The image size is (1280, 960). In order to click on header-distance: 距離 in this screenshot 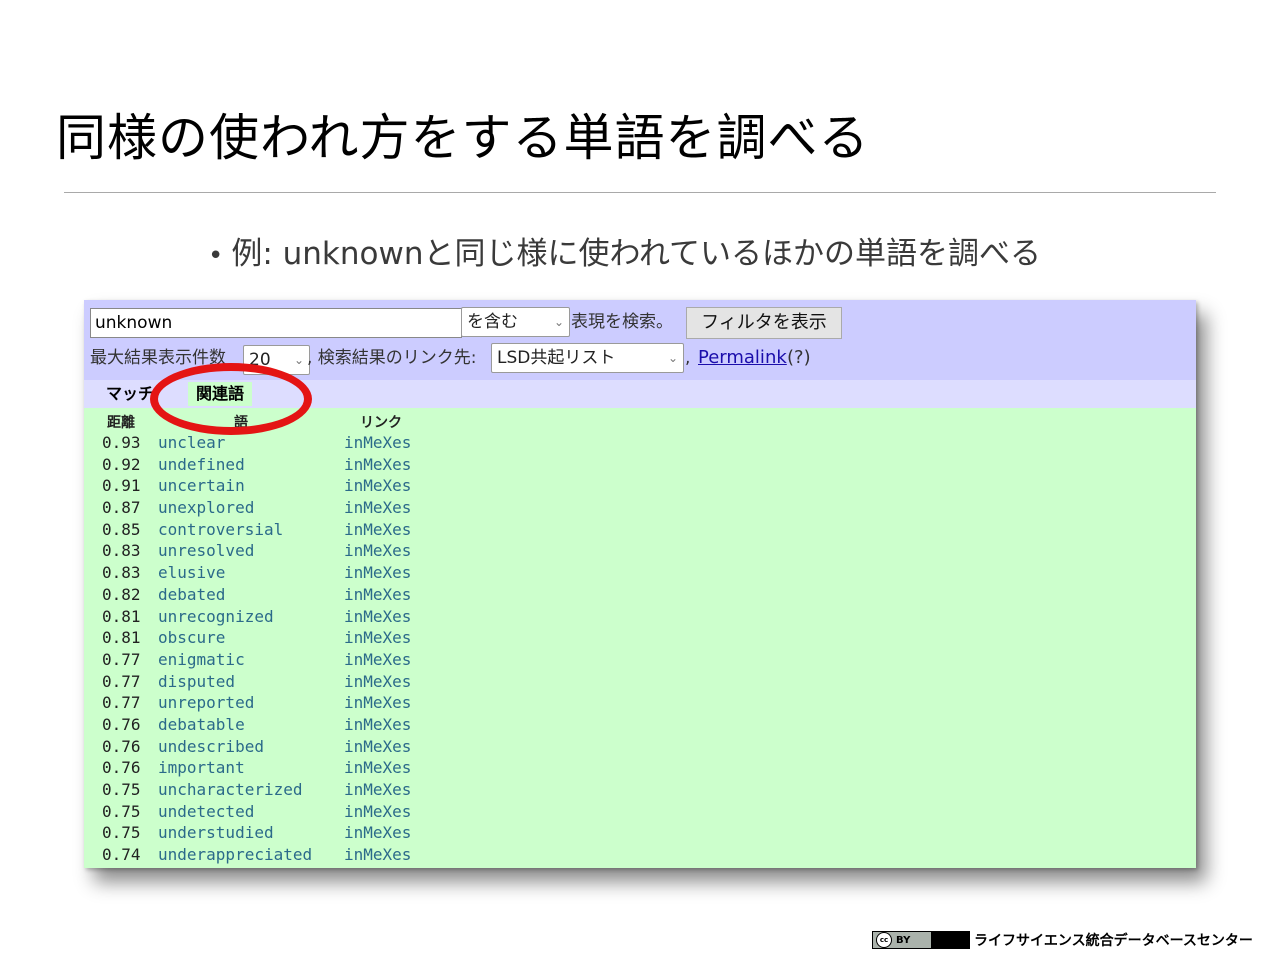, I will do `click(121, 423)`.